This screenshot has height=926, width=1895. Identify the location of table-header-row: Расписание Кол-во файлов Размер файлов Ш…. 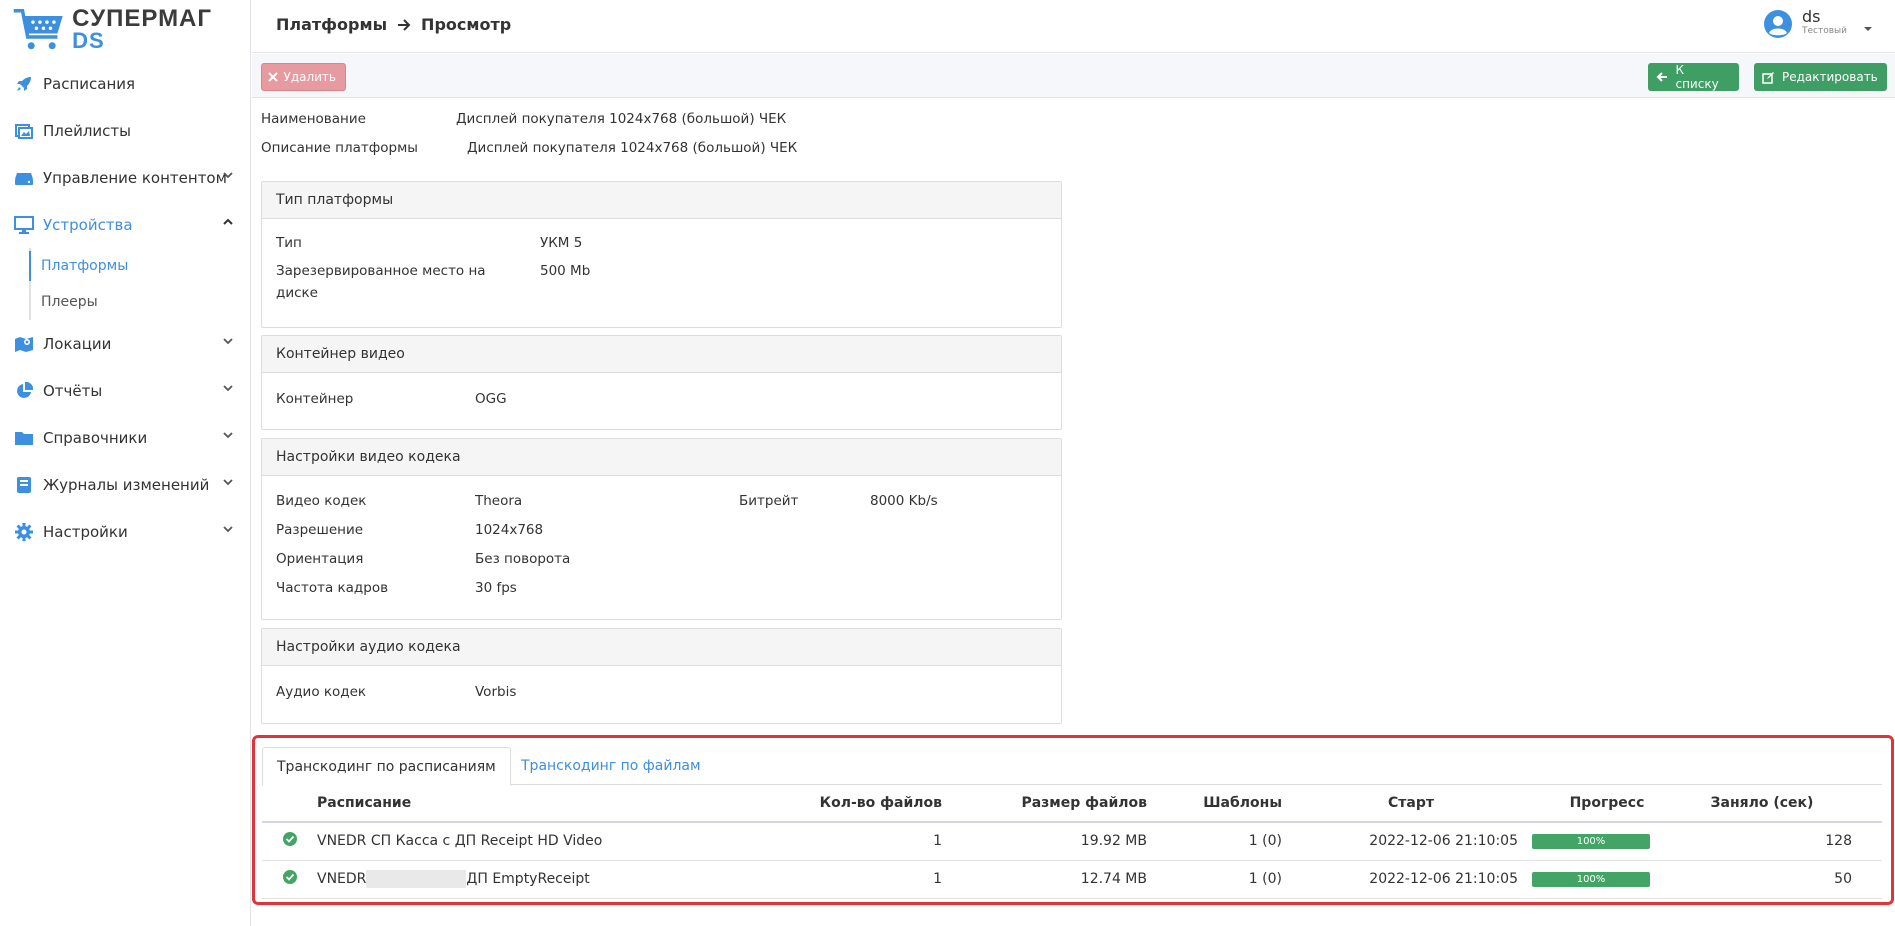
(1072, 804).